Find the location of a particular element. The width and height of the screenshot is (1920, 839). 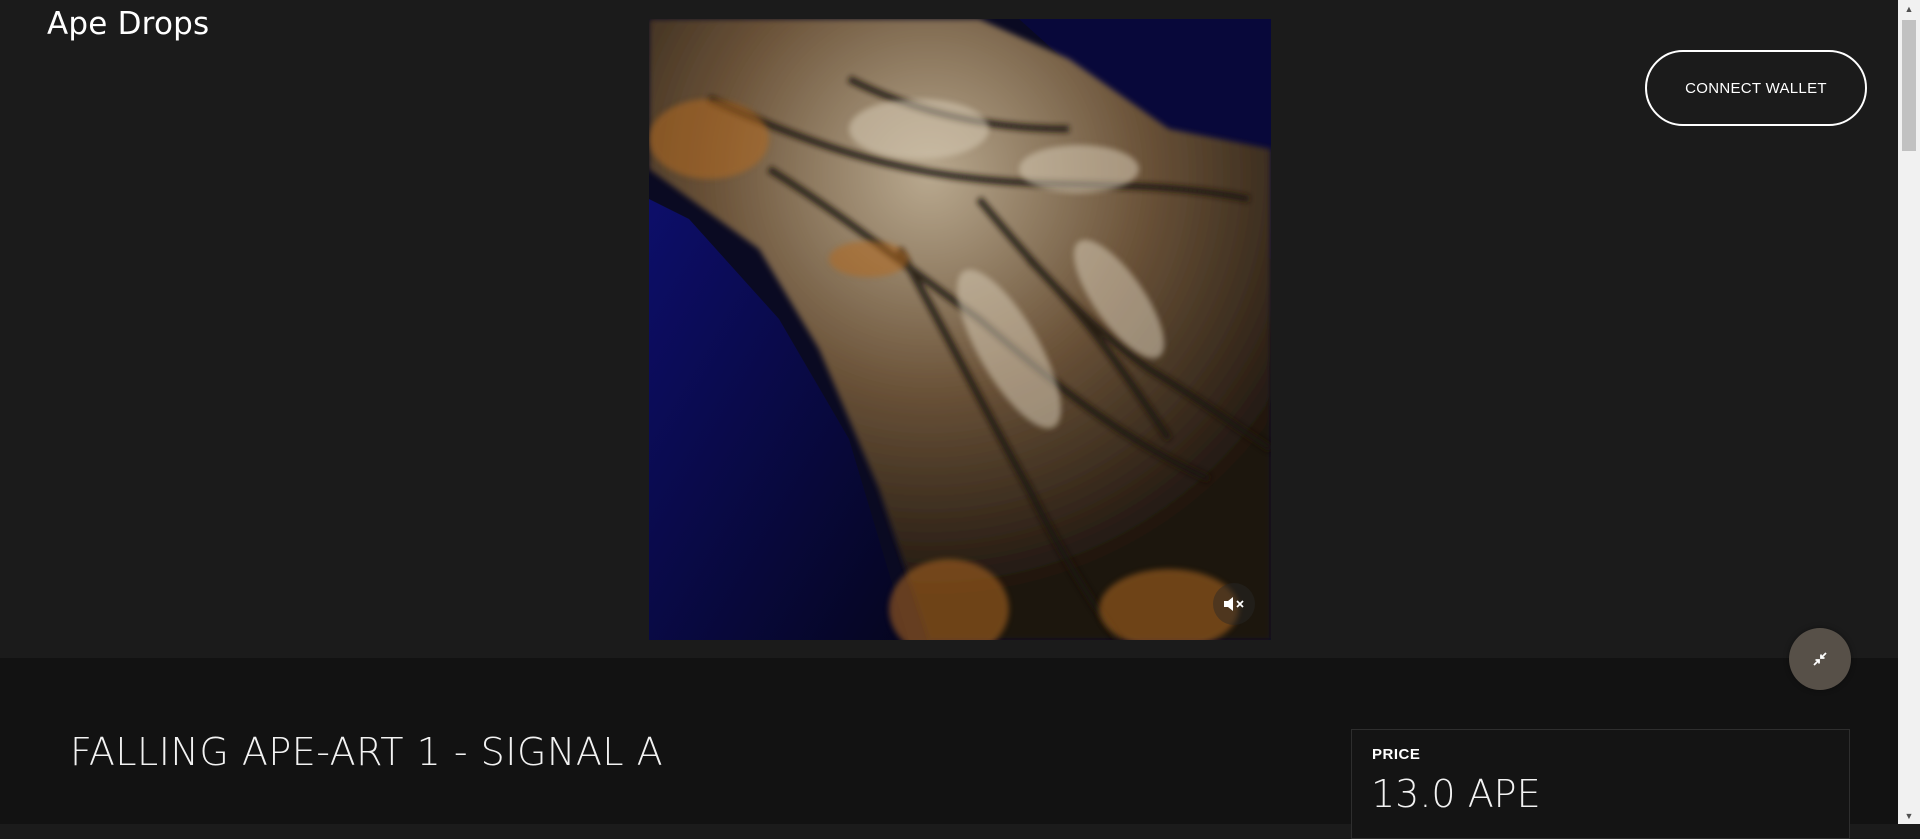

speaker-muted-icon is located at coordinates (1234, 604).